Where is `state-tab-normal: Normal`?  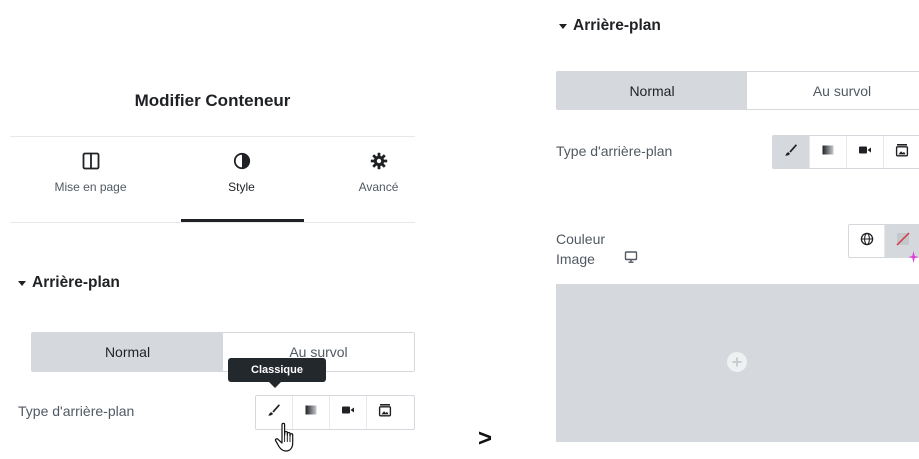 state-tab-normal: Normal is located at coordinates (127, 352).